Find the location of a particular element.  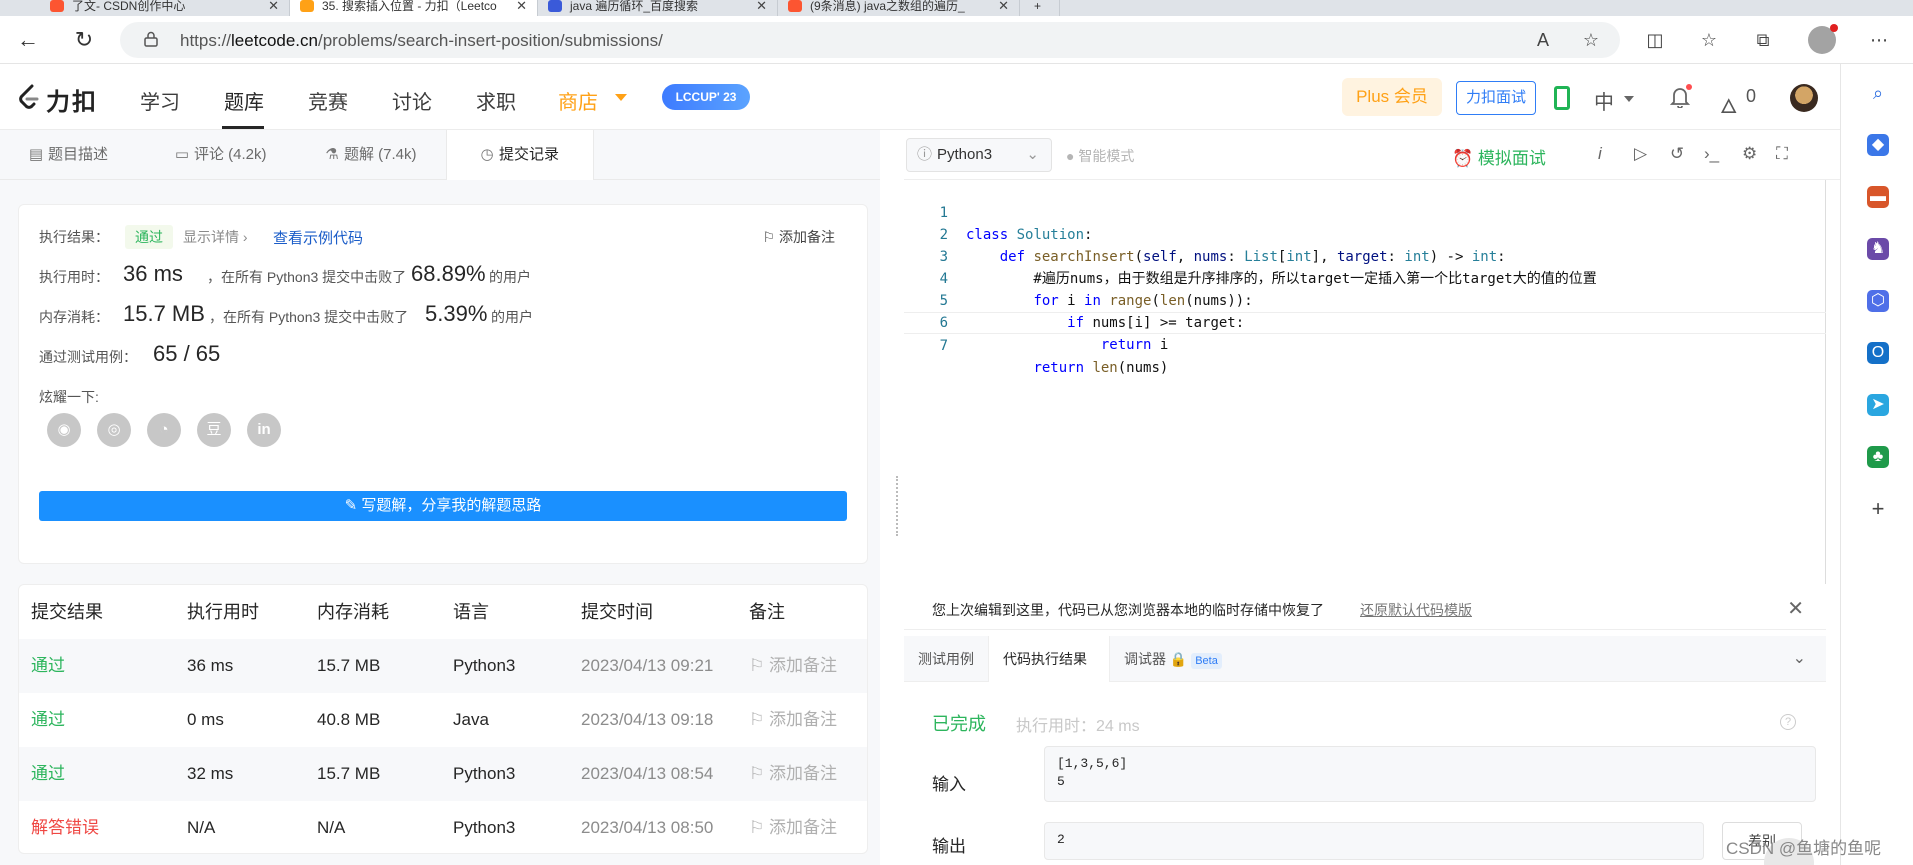

reset-icon: ↺ is located at coordinates (1677, 154).